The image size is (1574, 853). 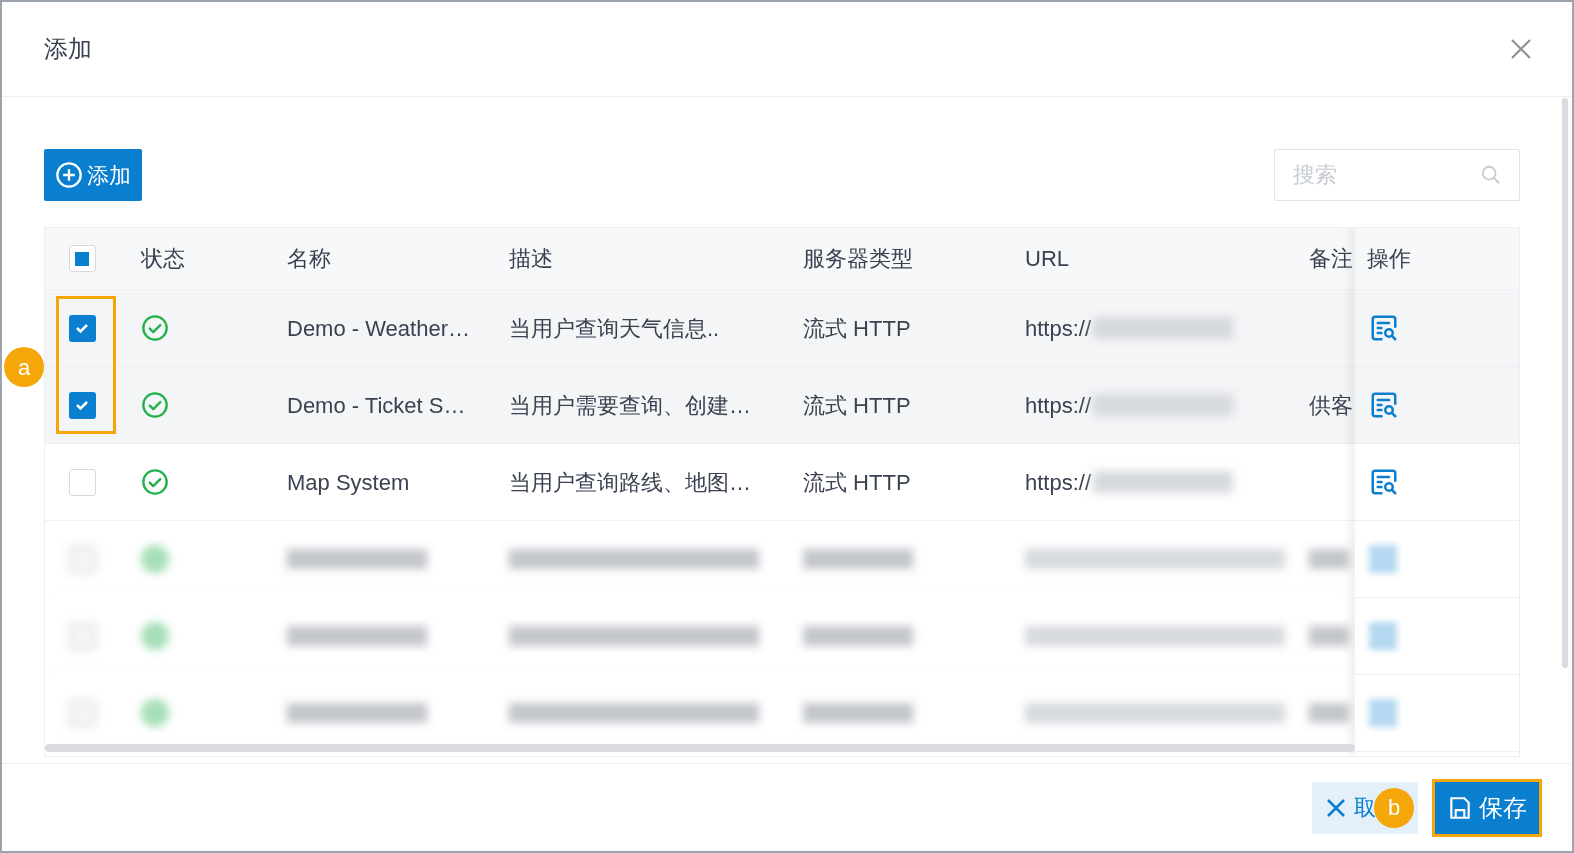 I want to click on dialog-title: 添加, so click(x=68, y=49).